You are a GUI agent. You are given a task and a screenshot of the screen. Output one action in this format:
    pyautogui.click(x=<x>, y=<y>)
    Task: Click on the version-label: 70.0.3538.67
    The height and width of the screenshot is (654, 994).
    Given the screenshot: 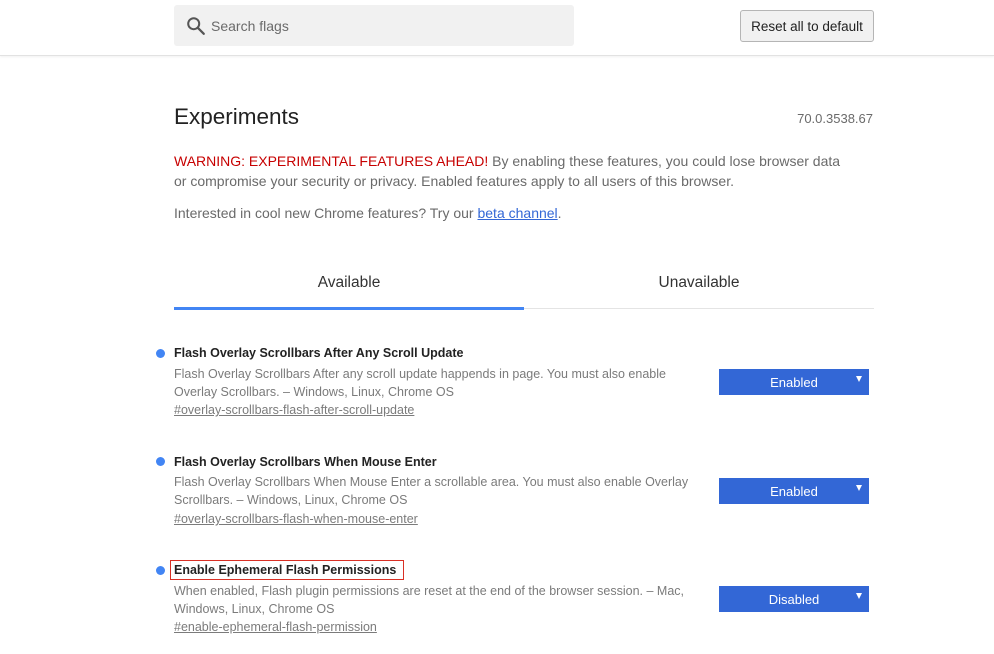 What is the action you would take?
    pyautogui.click(x=835, y=118)
    